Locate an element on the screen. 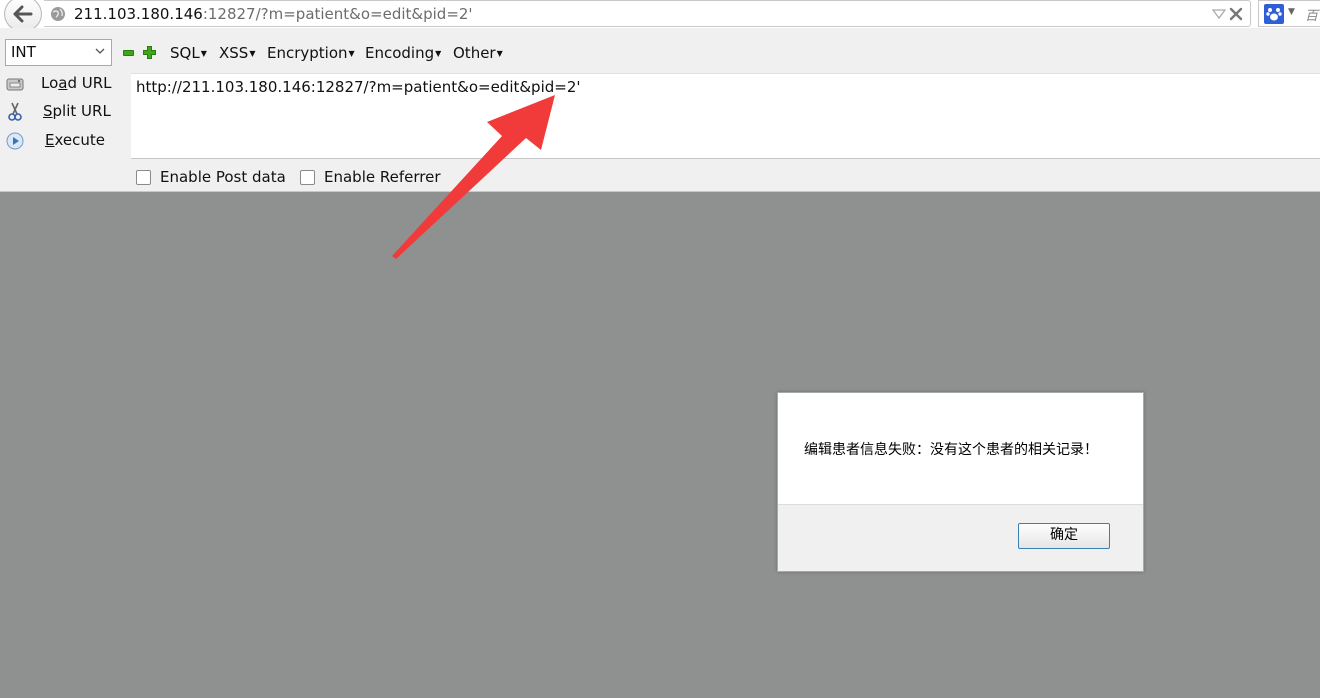 The height and width of the screenshot is (698, 1320). alert-body: 编辑患者信息失败：没有这个患者的相关记录！ is located at coordinates (960, 449).